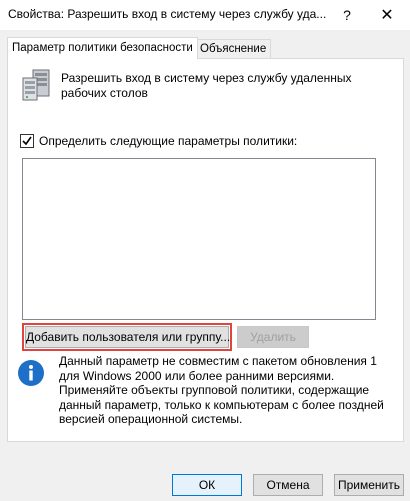 The image size is (410, 501). I want to click on define-policy-row: Определить следующие параметры политики:, so click(158, 141).